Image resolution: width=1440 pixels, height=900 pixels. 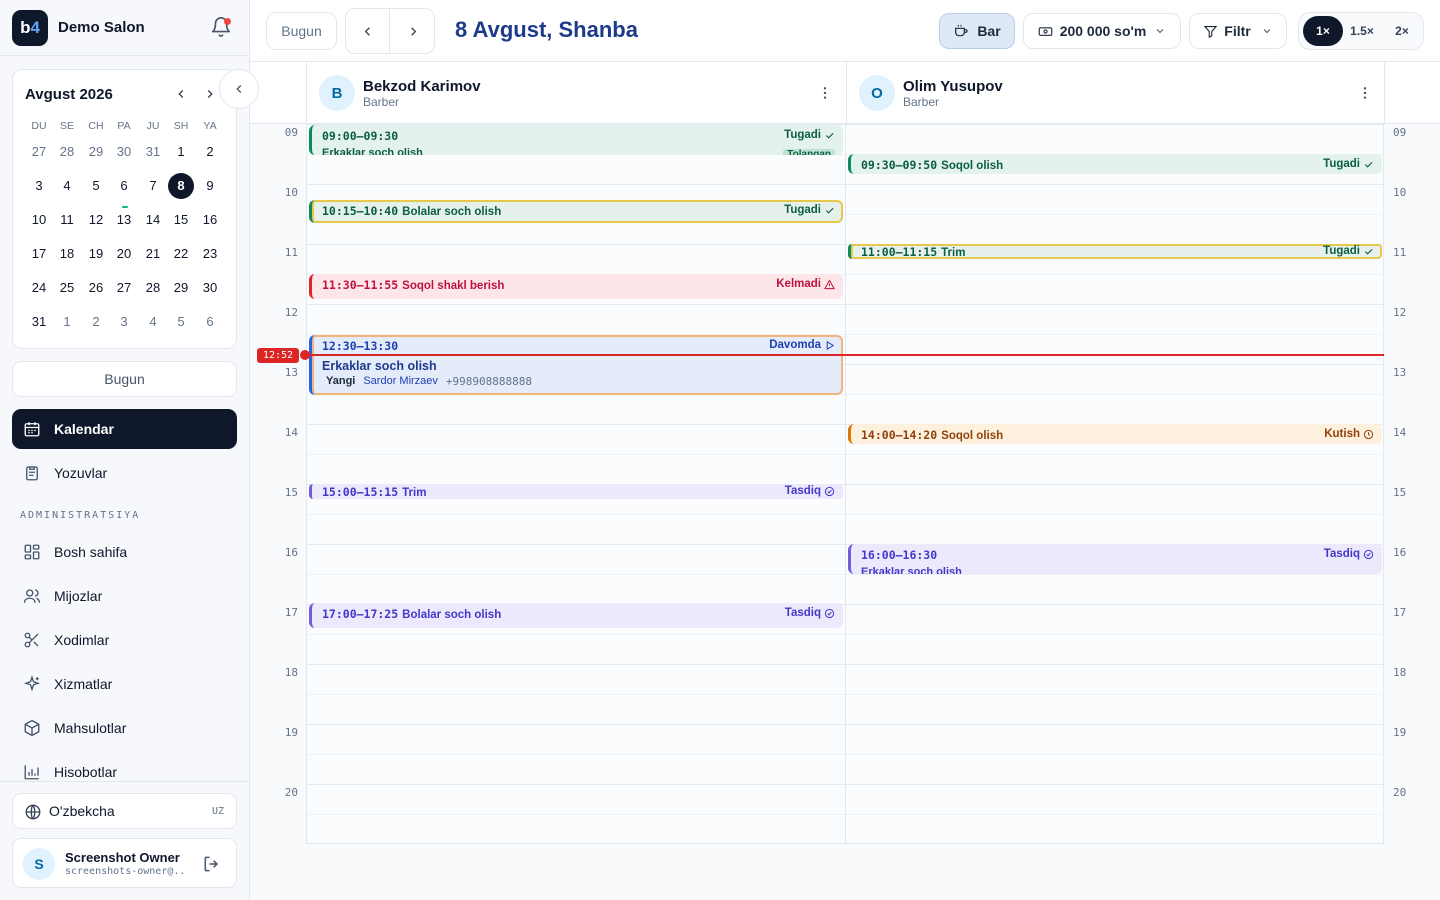 I want to click on next-day-button, so click(x=413, y=31).